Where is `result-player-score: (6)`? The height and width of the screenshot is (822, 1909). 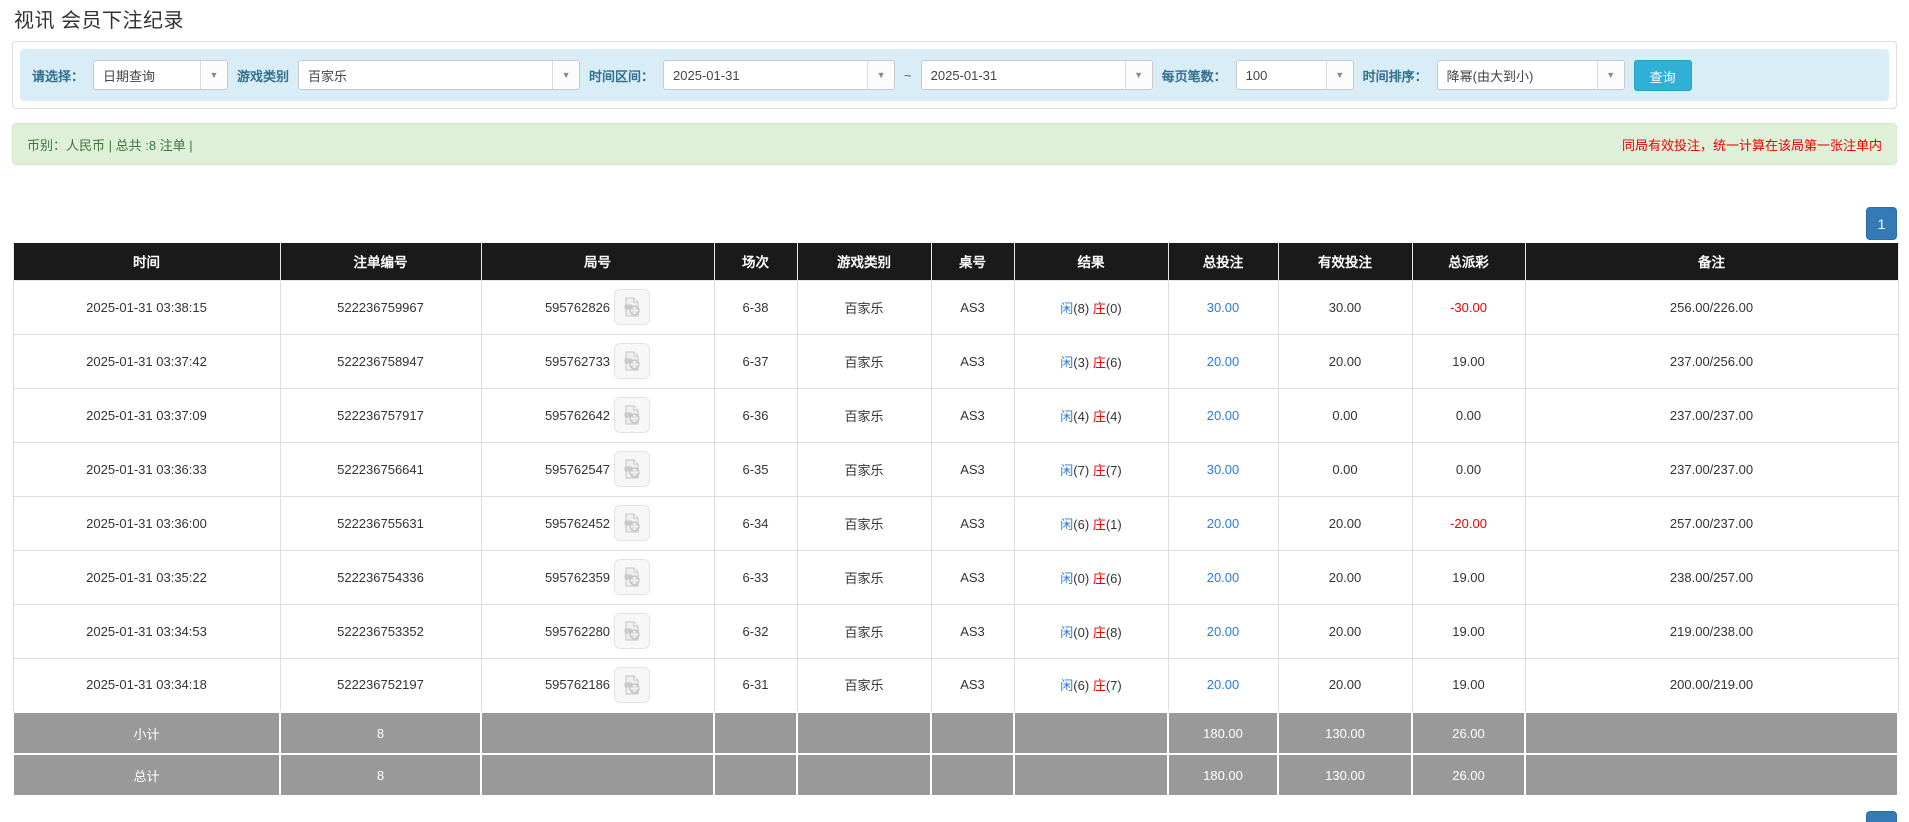 result-player-score: (6) is located at coordinates (1081, 686).